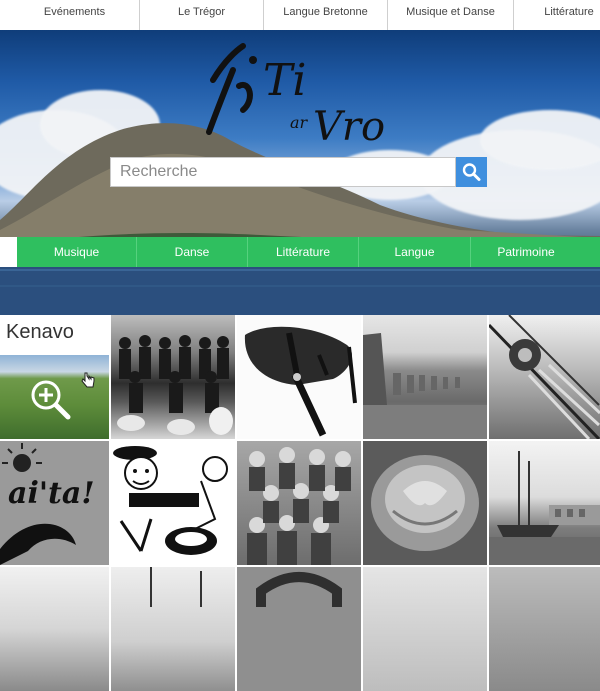  Describe the element at coordinates (51, 400) in the screenshot. I see `zoom-in-icon` at that location.